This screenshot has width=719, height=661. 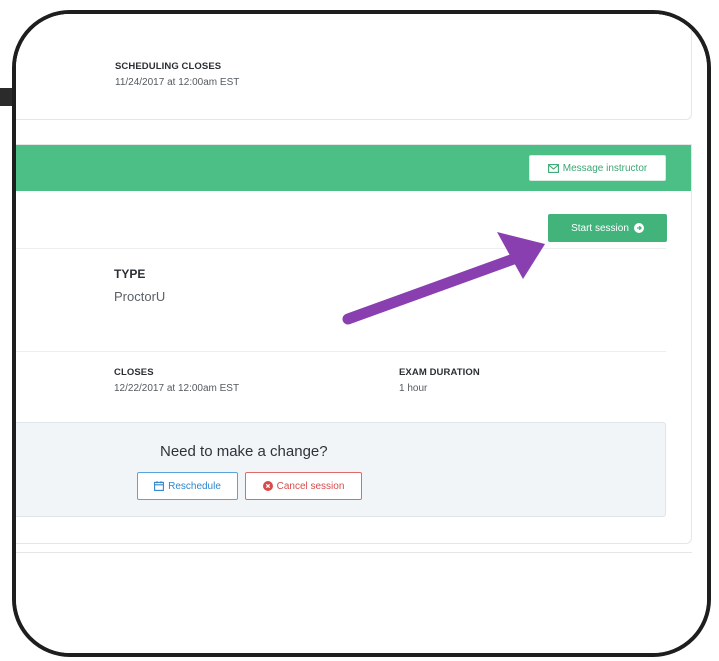 I want to click on closes-label: CLOSES, so click(x=134, y=372).